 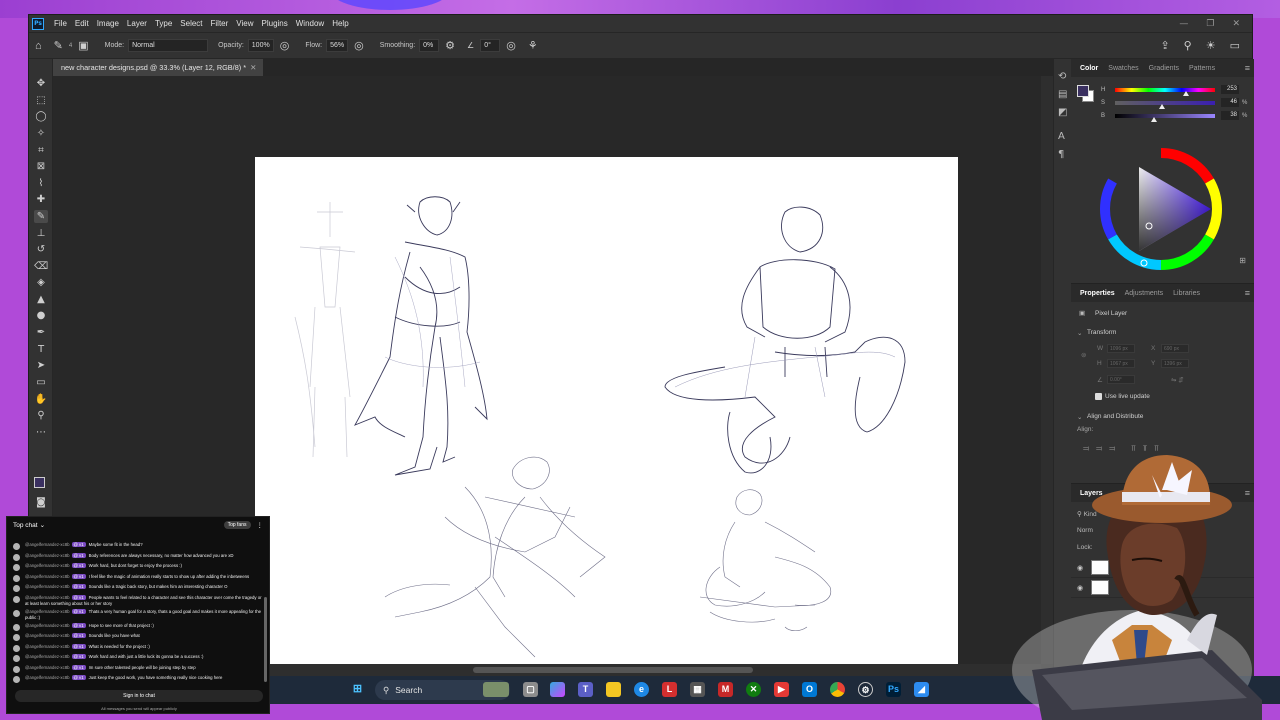 What do you see at coordinates (41, 382) in the screenshot?
I see `rectangle-tool-icon: ▭` at bounding box center [41, 382].